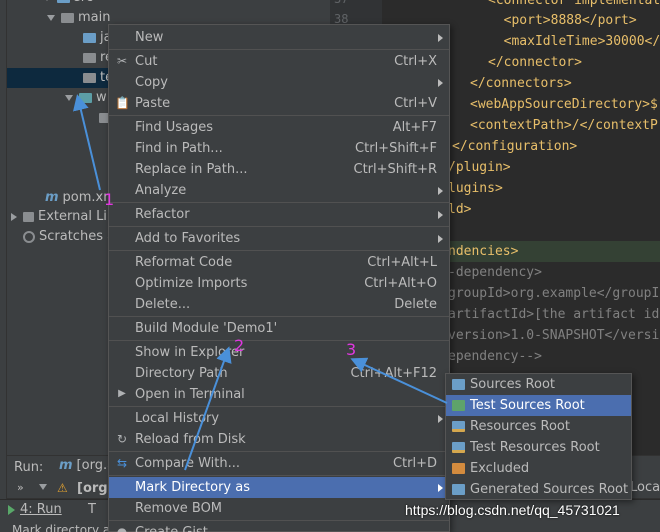  Describe the element at coordinates (279, 328) in the screenshot. I see `menu-item-build-module: Build Module 'Demo1'` at that location.